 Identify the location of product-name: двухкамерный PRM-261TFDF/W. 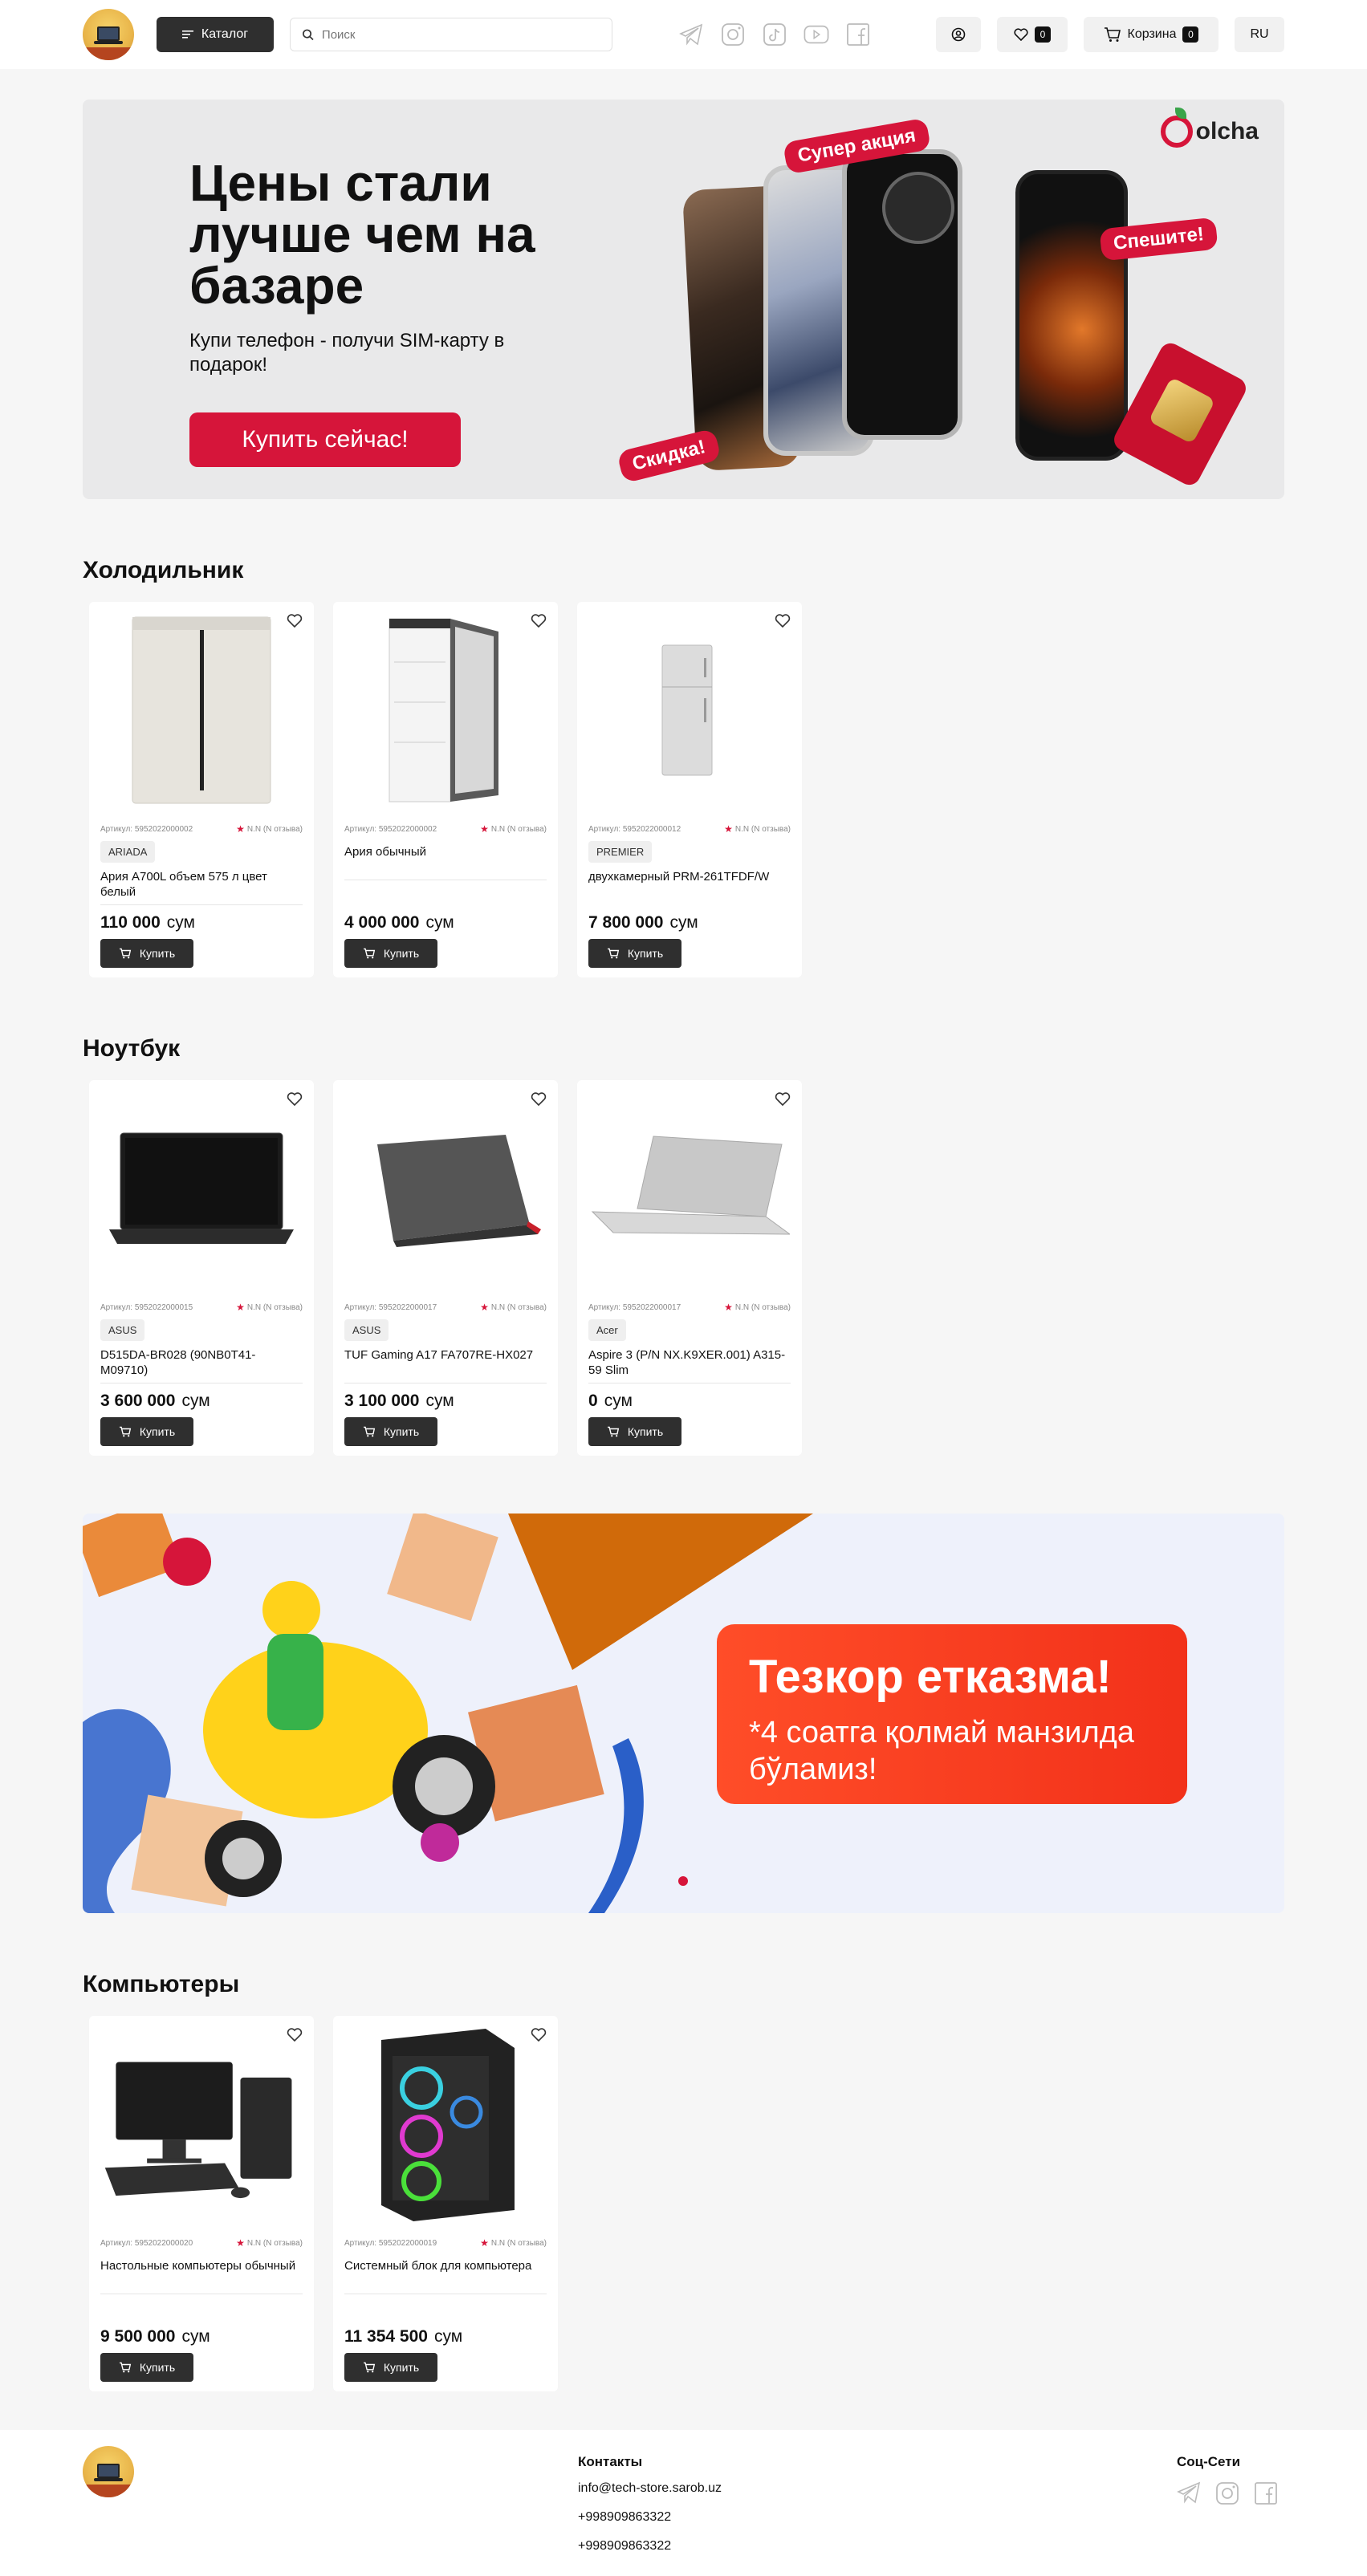
(689, 884).